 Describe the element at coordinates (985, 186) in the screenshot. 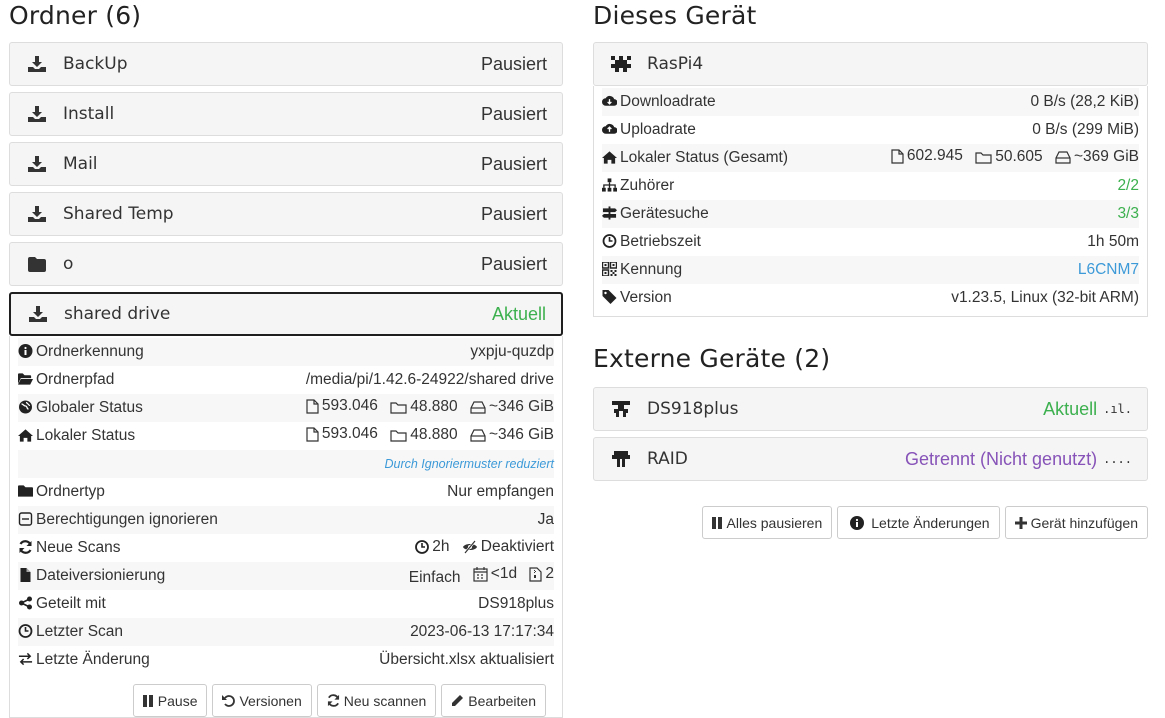

I see `listeners-value: 2/2` at that location.